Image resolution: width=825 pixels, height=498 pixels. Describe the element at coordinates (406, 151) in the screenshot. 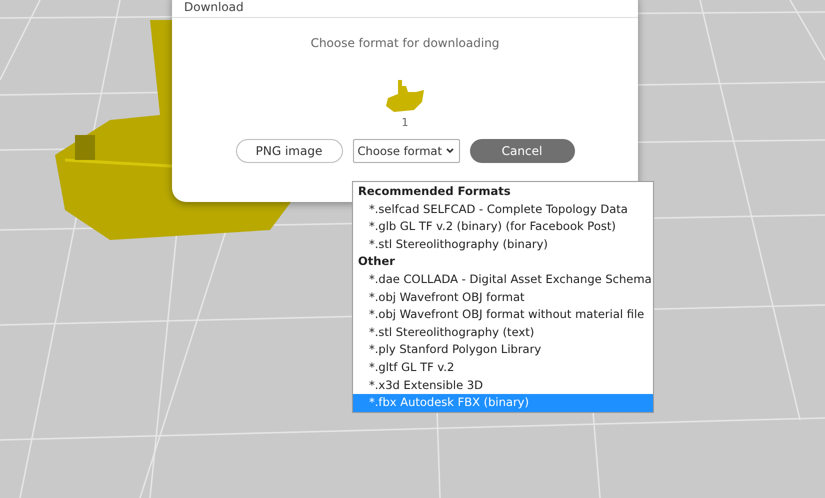

I see `format-select: Choose format` at that location.